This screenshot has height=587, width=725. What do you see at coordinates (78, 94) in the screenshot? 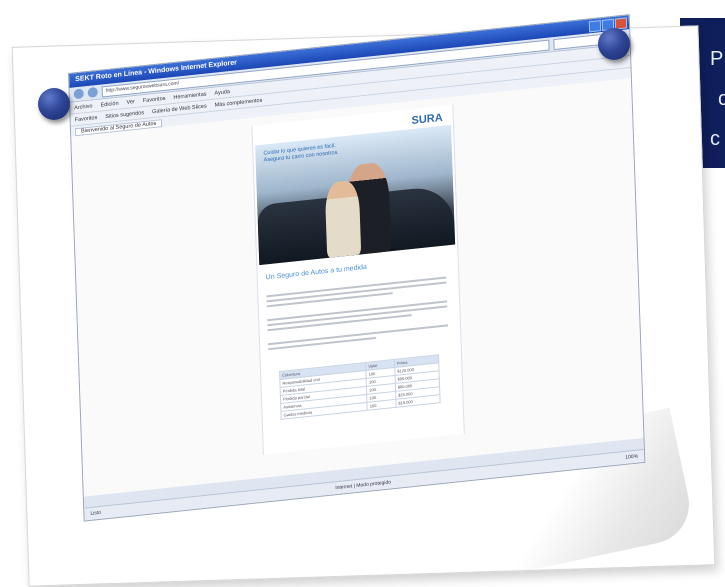
I see `back-arrow-icon` at bounding box center [78, 94].